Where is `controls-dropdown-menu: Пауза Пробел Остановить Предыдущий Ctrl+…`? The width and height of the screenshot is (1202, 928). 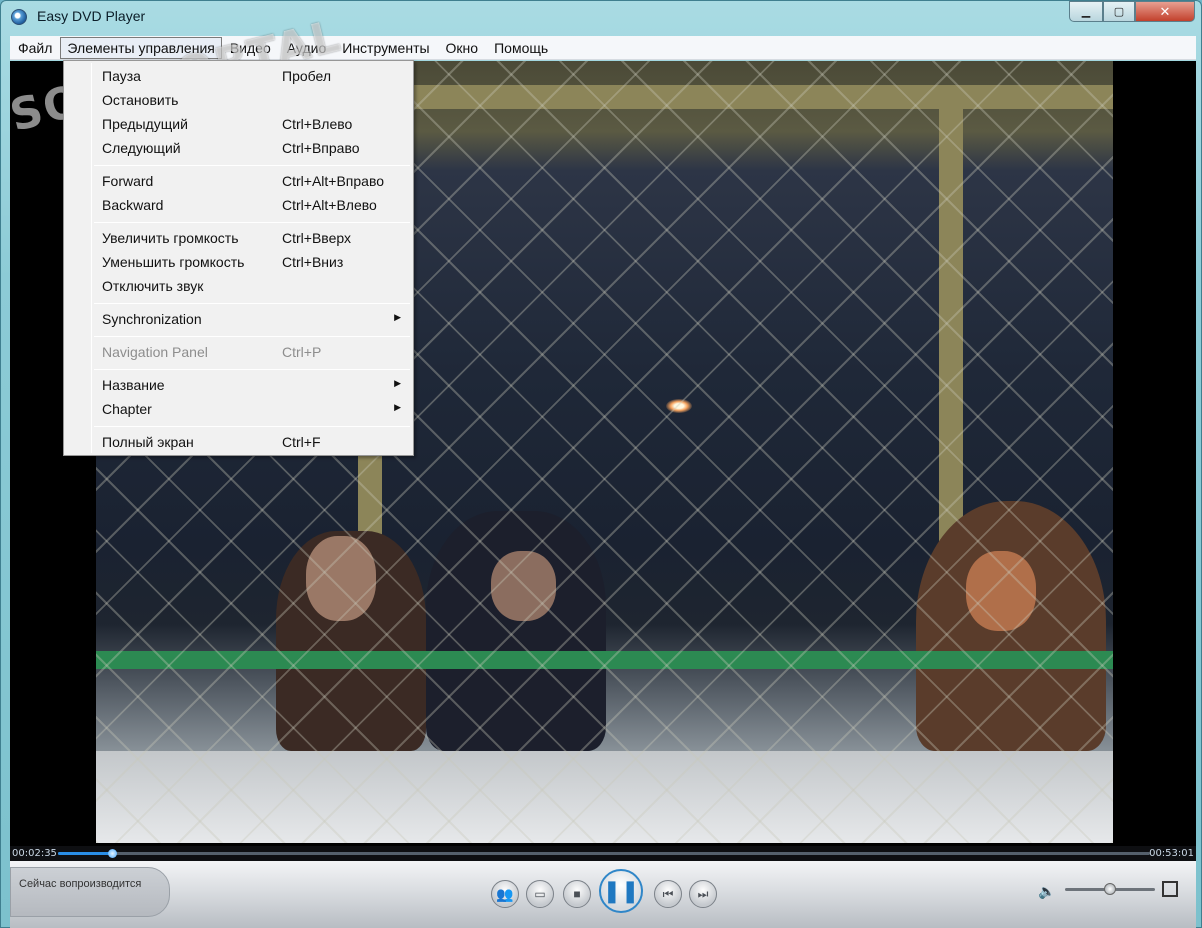 controls-dropdown-menu: Пауза Пробел Остановить Предыдущий Ctrl+… is located at coordinates (238, 258).